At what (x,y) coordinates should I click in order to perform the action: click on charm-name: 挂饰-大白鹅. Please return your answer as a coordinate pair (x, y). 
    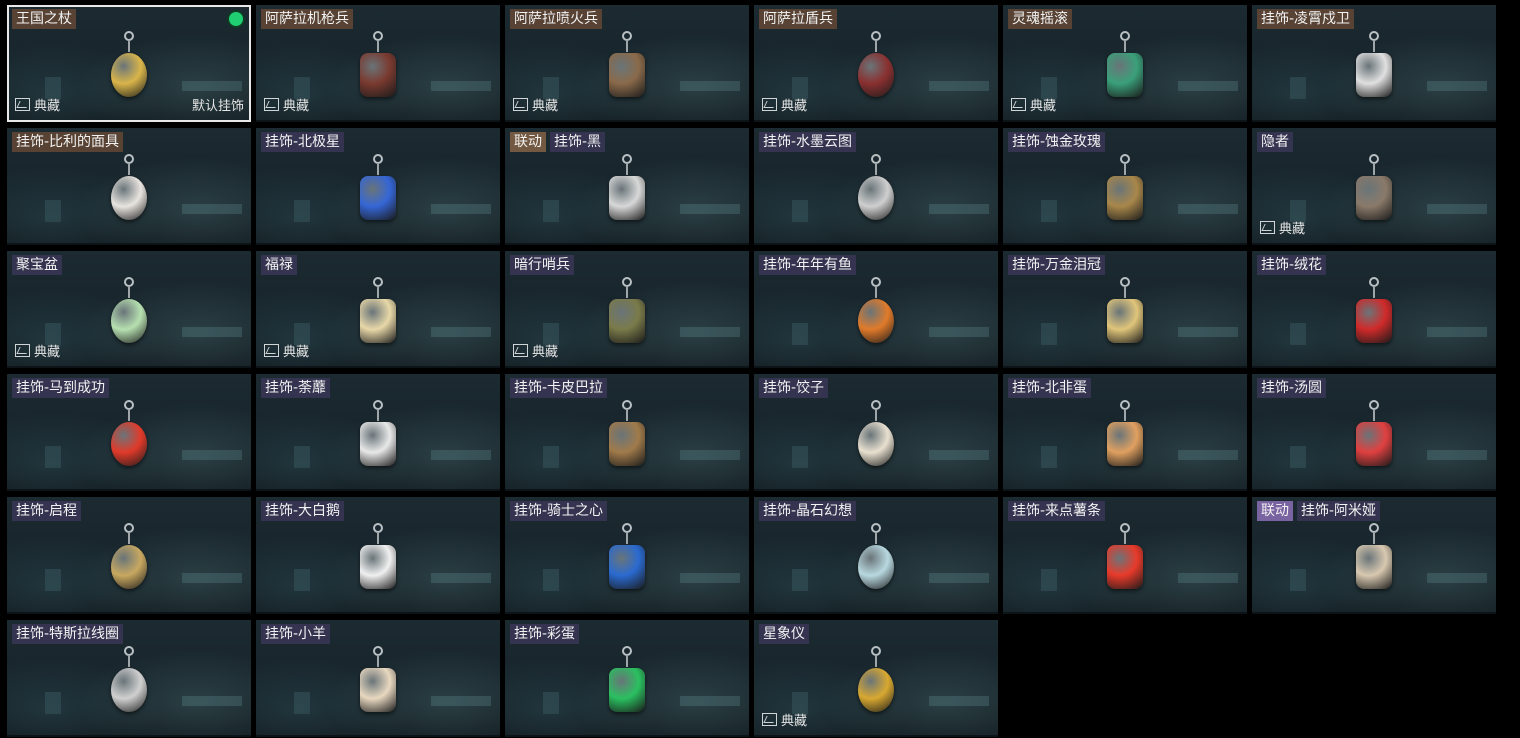
    Looking at the image, I should click on (303, 511).